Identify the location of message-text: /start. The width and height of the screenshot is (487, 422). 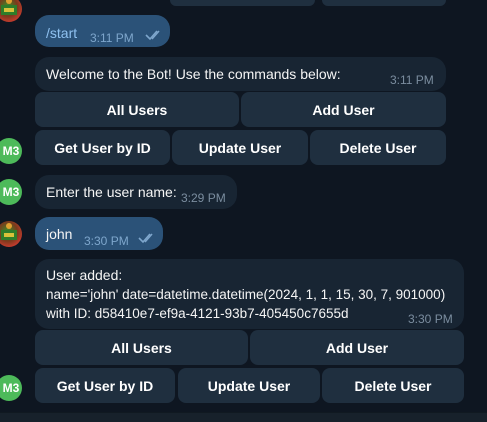
(62, 33).